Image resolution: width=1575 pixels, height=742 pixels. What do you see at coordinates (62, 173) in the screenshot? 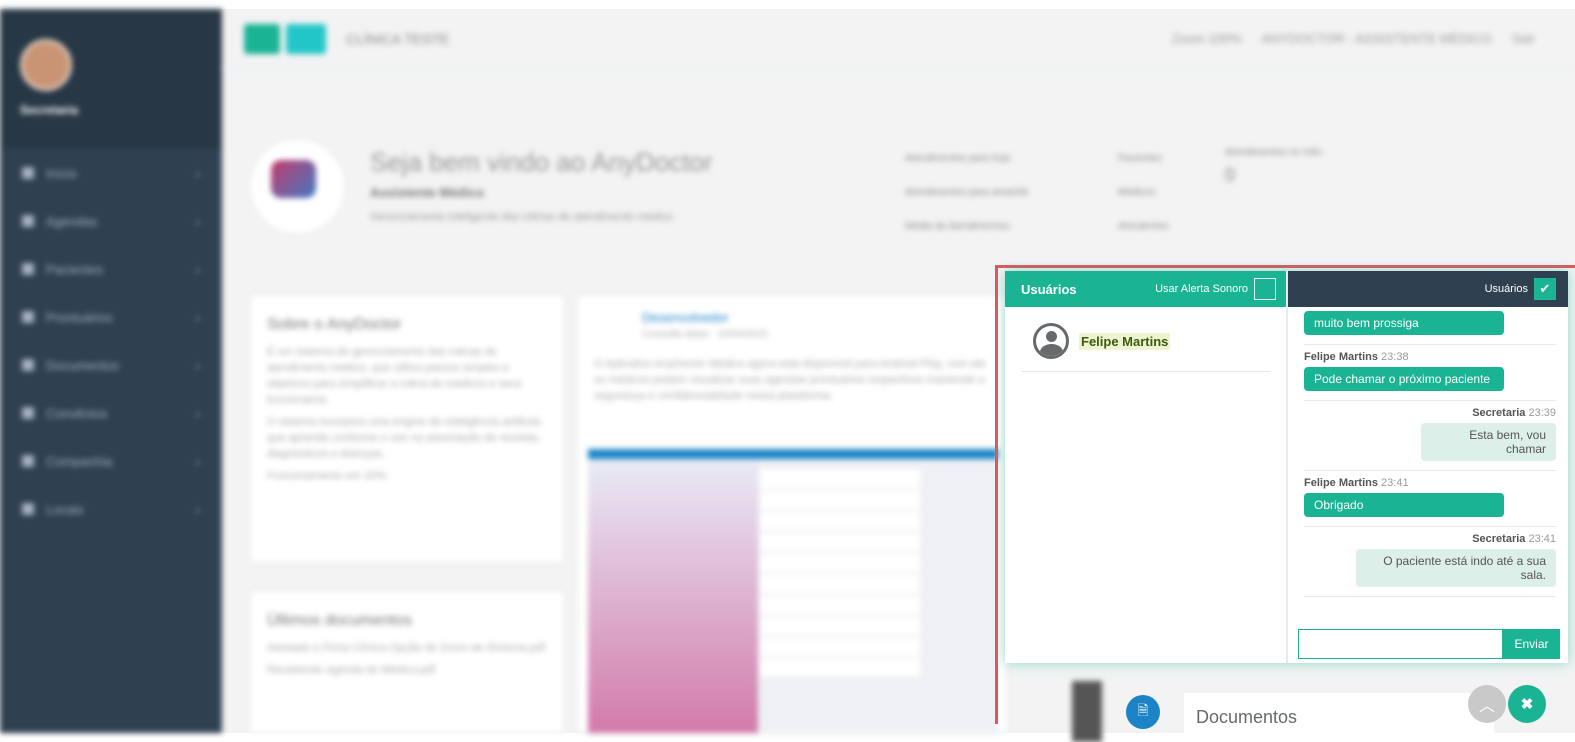
I see `sidebar-item-label: Início` at bounding box center [62, 173].